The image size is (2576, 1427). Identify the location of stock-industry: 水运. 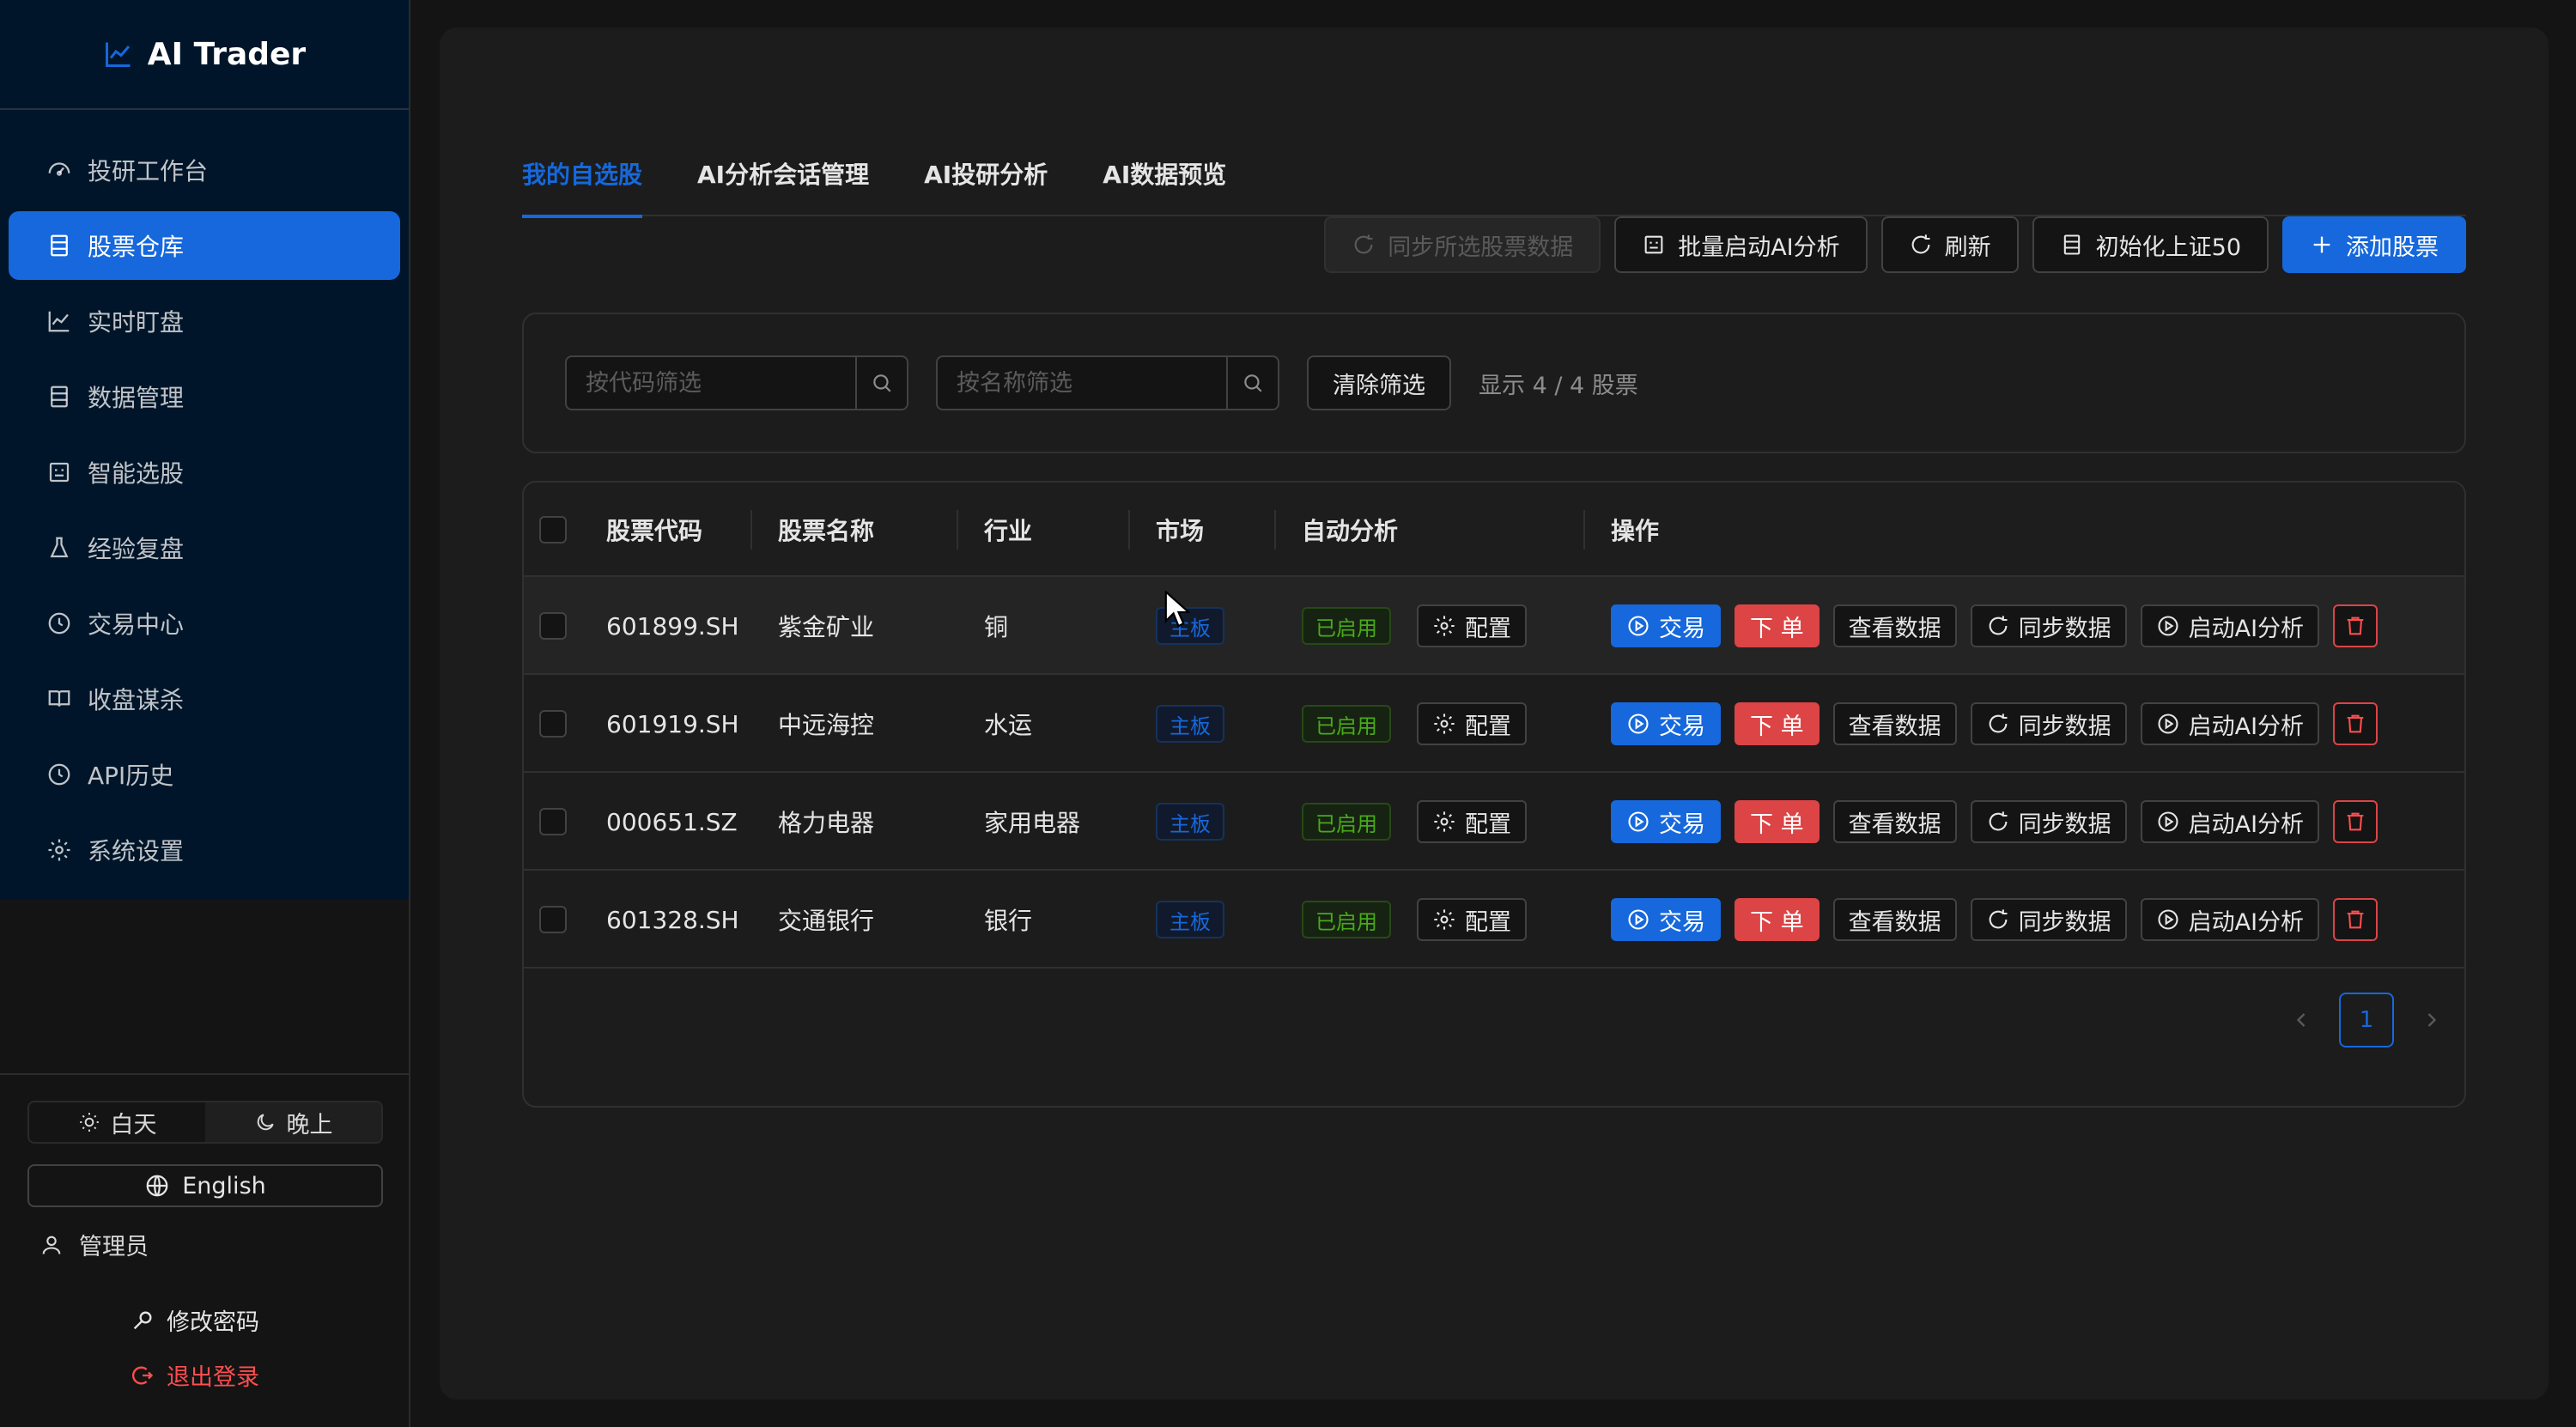
(1009, 725).